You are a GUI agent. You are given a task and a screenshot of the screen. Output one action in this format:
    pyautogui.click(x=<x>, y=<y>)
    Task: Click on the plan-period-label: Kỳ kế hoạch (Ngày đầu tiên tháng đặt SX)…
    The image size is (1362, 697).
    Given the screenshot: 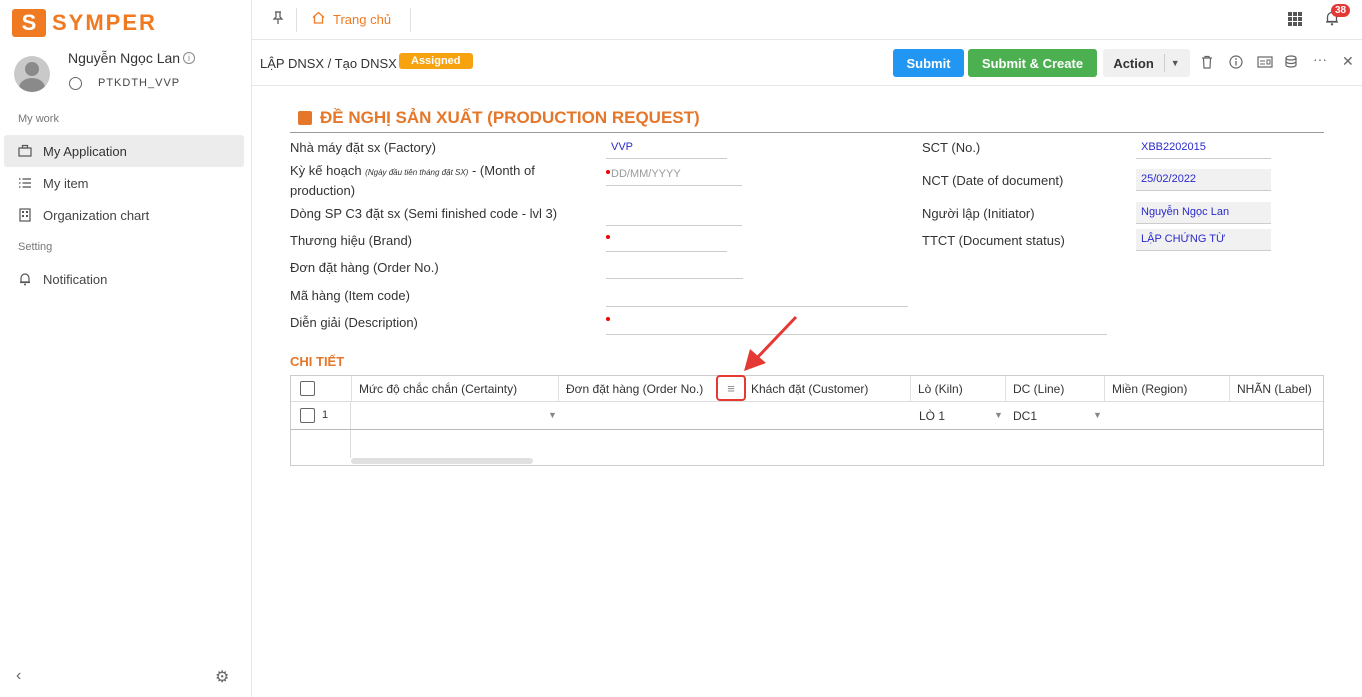 What is the action you would take?
    pyautogui.click(x=435, y=181)
    